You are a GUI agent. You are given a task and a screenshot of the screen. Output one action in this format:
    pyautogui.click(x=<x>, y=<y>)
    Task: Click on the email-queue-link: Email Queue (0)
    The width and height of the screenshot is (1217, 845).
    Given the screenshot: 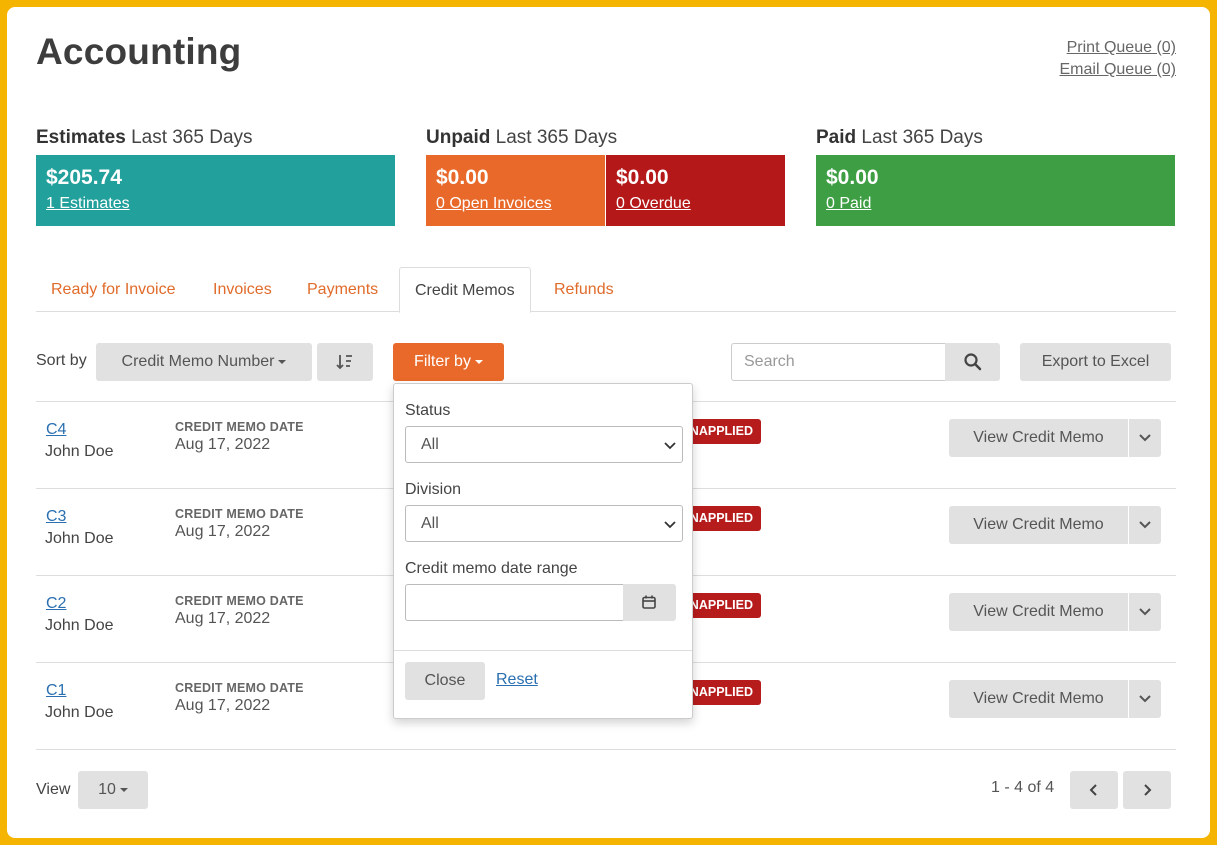 What is the action you would take?
    pyautogui.click(x=1118, y=70)
    